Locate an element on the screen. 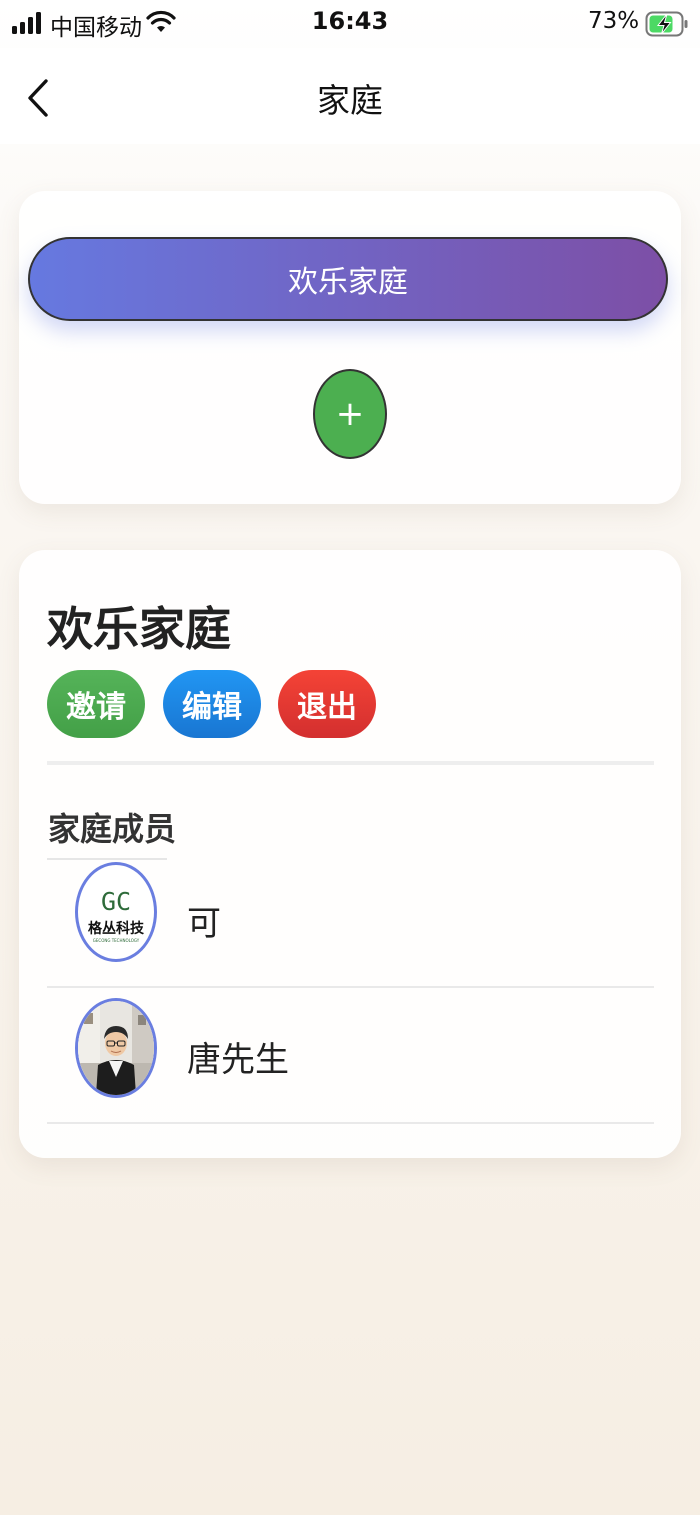 The image size is (700, 1515). member-name: 唐先生 is located at coordinates (238, 1060).